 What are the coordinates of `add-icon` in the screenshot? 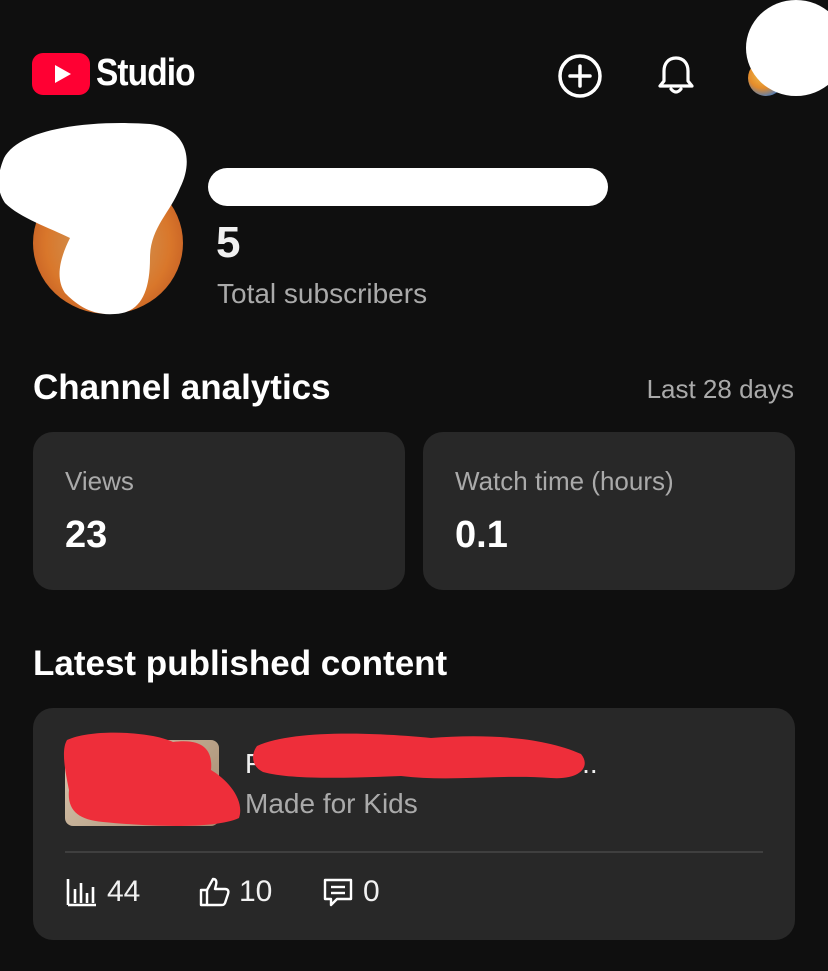 It's located at (580, 76).